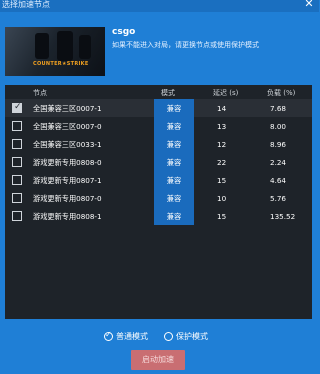 The height and width of the screenshot is (374, 320). Describe the element at coordinates (124, 32) in the screenshot. I see `game-name: csgo` at that location.